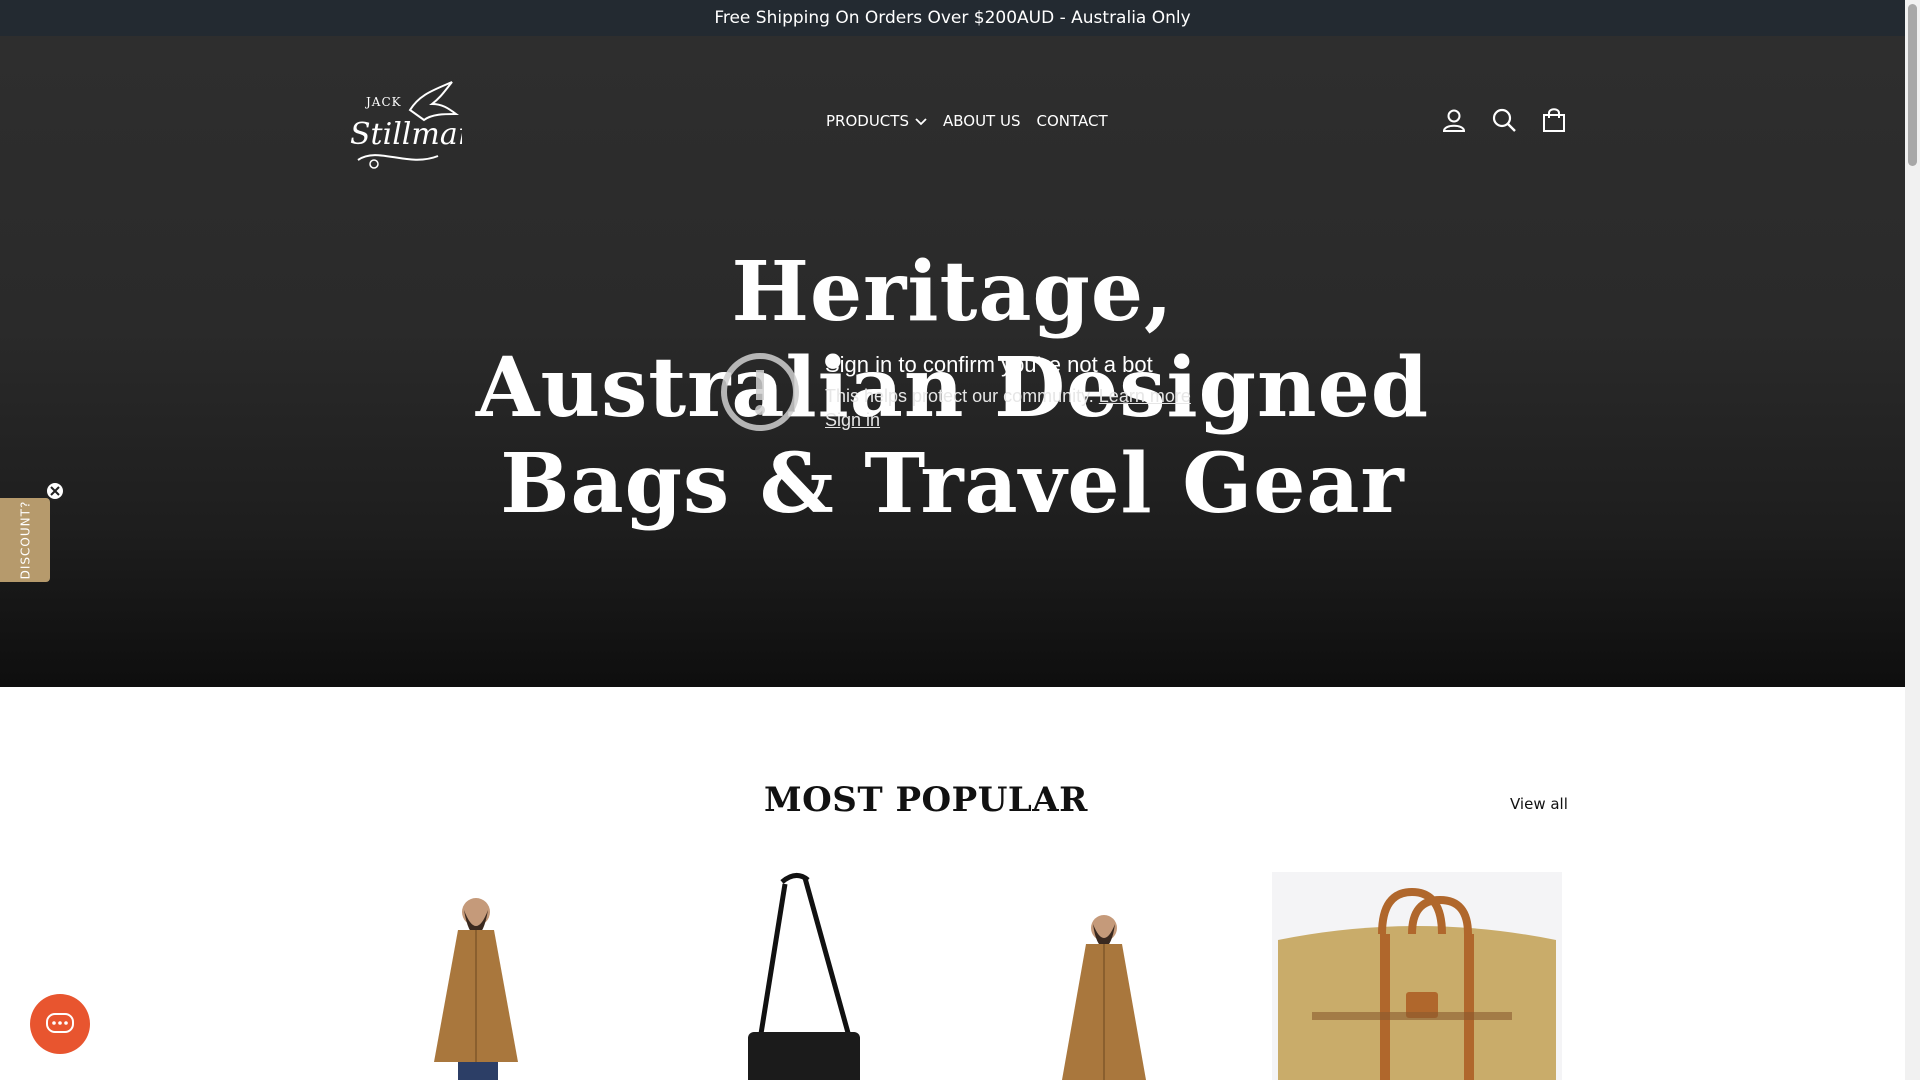 Image resolution: width=1920 pixels, height=1080 pixels. I want to click on nav-products: PRODUCTS, so click(876, 121).